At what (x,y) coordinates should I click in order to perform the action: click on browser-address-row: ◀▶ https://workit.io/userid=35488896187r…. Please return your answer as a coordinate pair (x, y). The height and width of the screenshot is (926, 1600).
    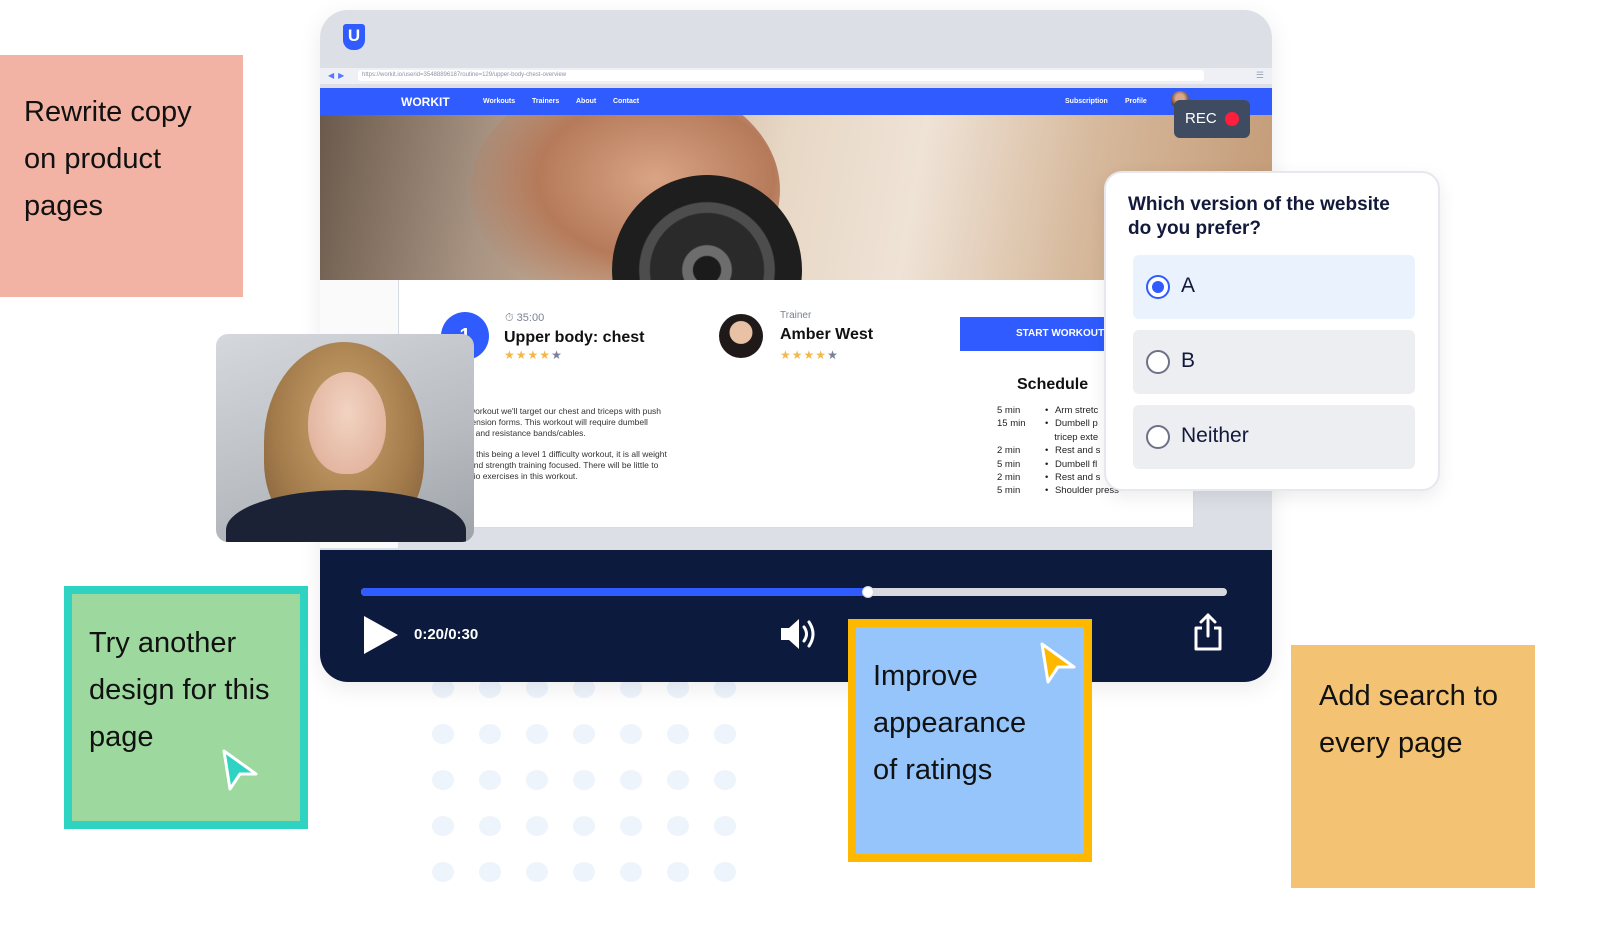
    Looking at the image, I should click on (796, 76).